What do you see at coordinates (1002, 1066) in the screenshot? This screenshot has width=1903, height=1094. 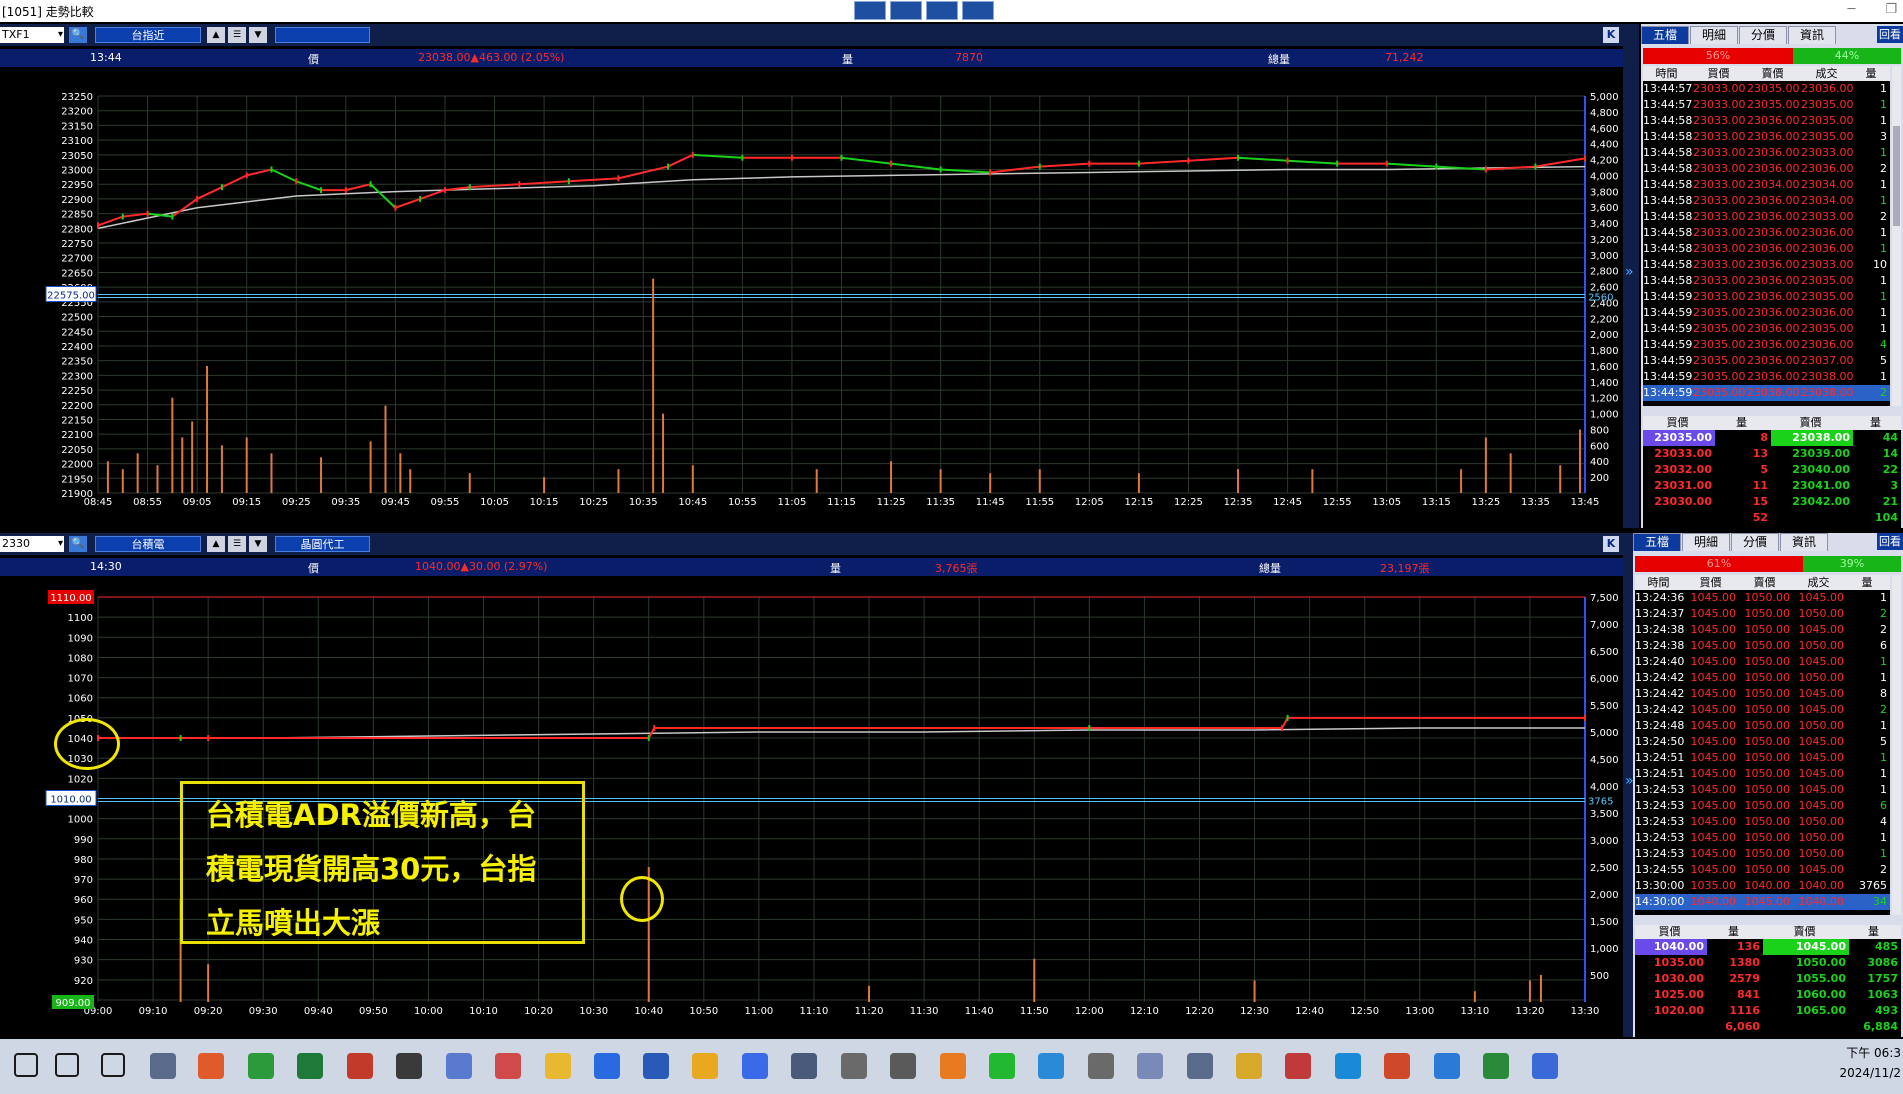 I see `line-icon` at bounding box center [1002, 1066].